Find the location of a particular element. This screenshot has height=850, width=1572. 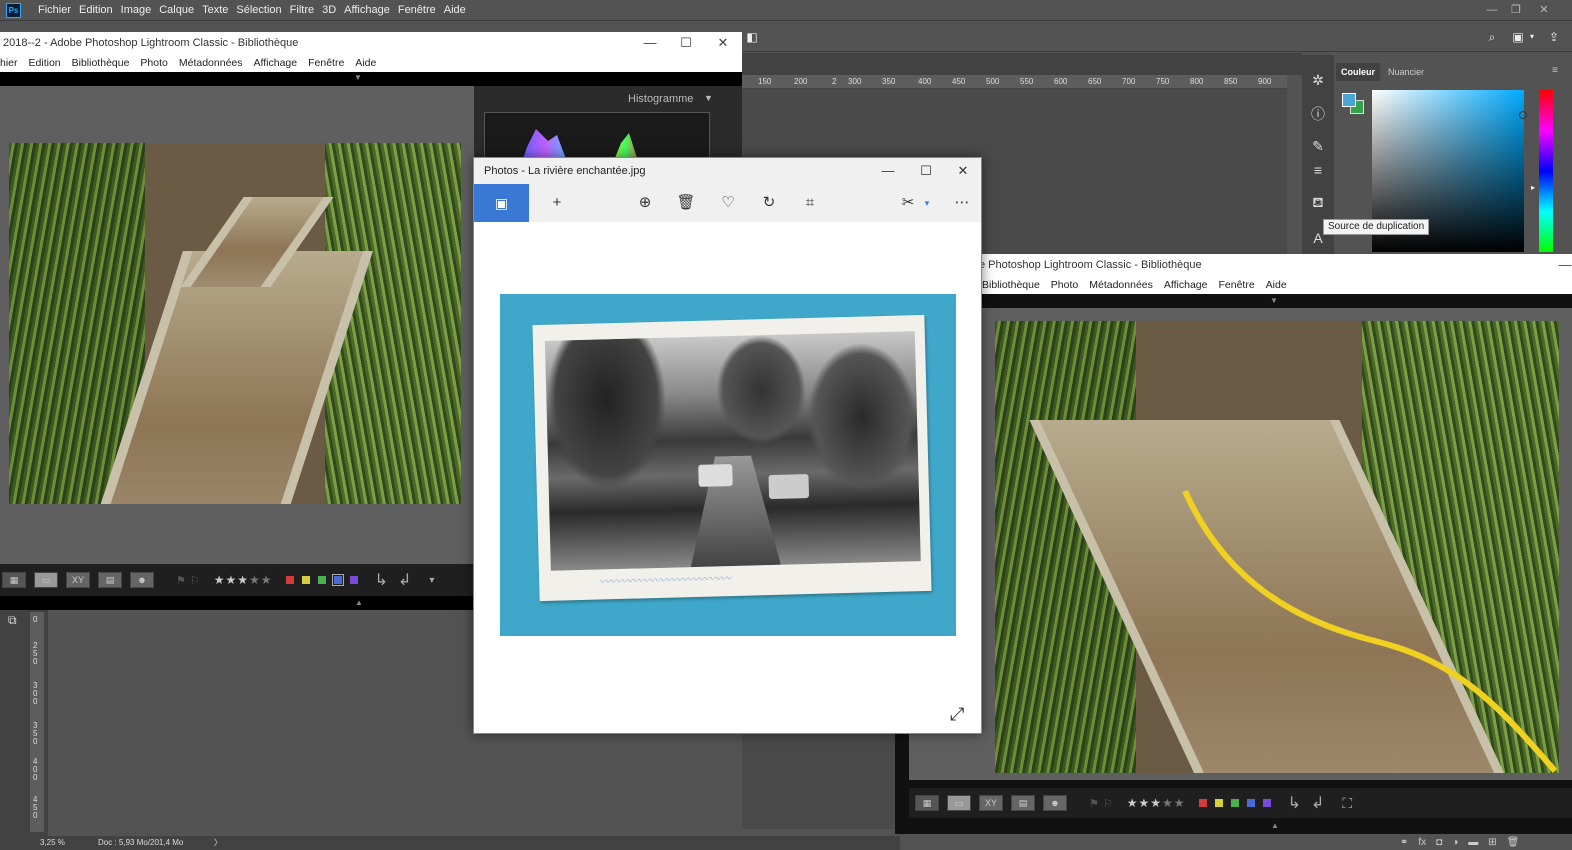

panel-menu-icon: ≡ is located at coordinates (1555, 70).